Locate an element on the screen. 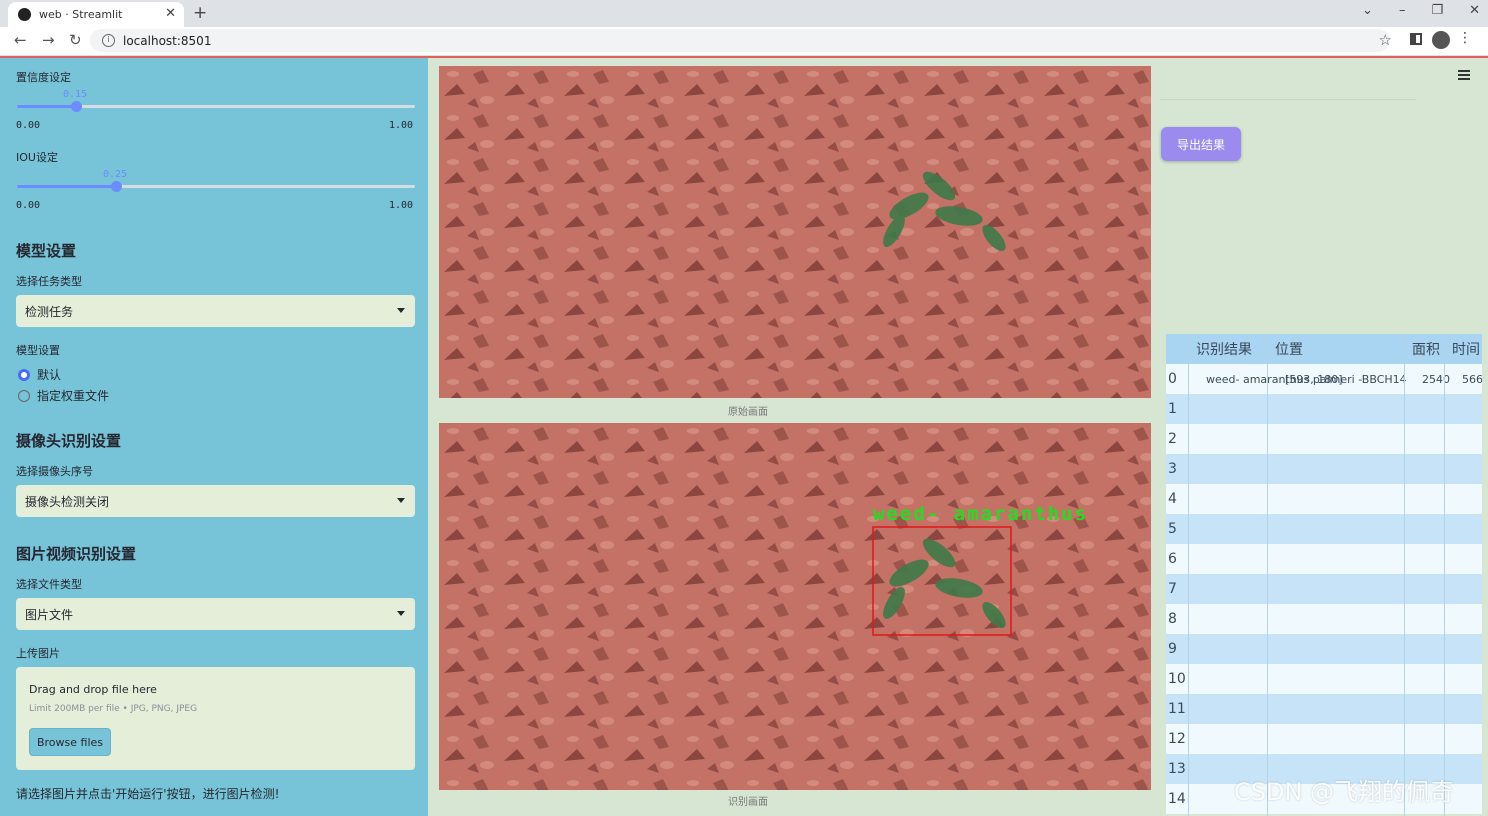  row-index: 10 is located at coordinates (1177, 679).